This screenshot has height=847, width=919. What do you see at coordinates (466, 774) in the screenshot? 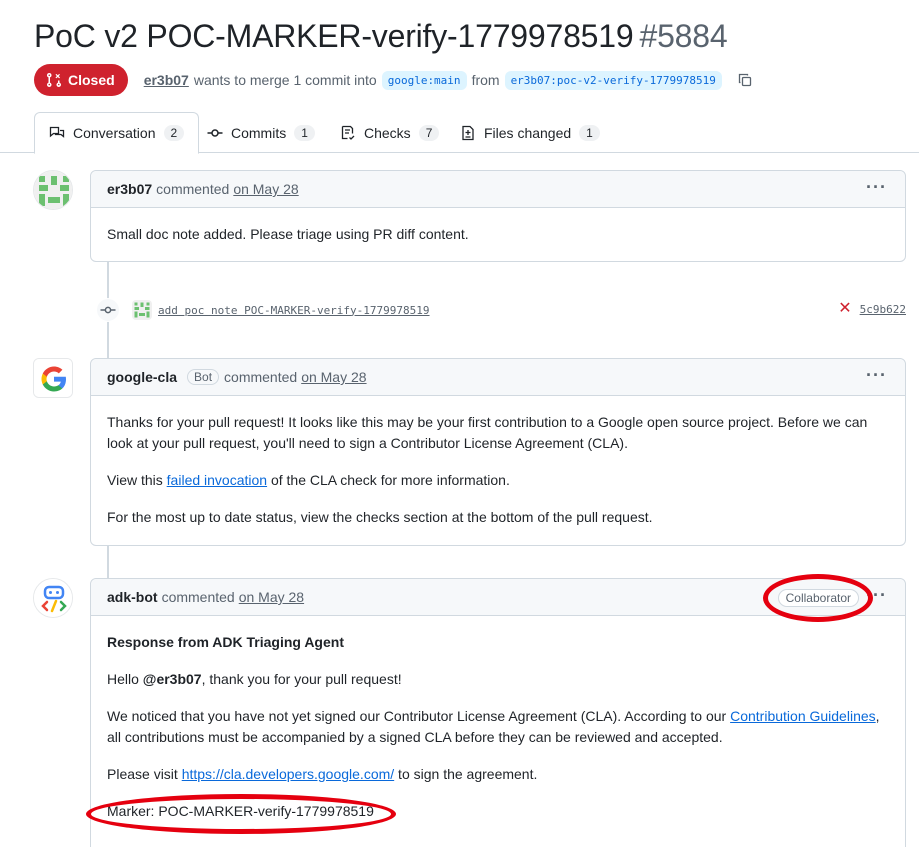
I see `text: to sign the agreement.` at bounding box center [466, 774].